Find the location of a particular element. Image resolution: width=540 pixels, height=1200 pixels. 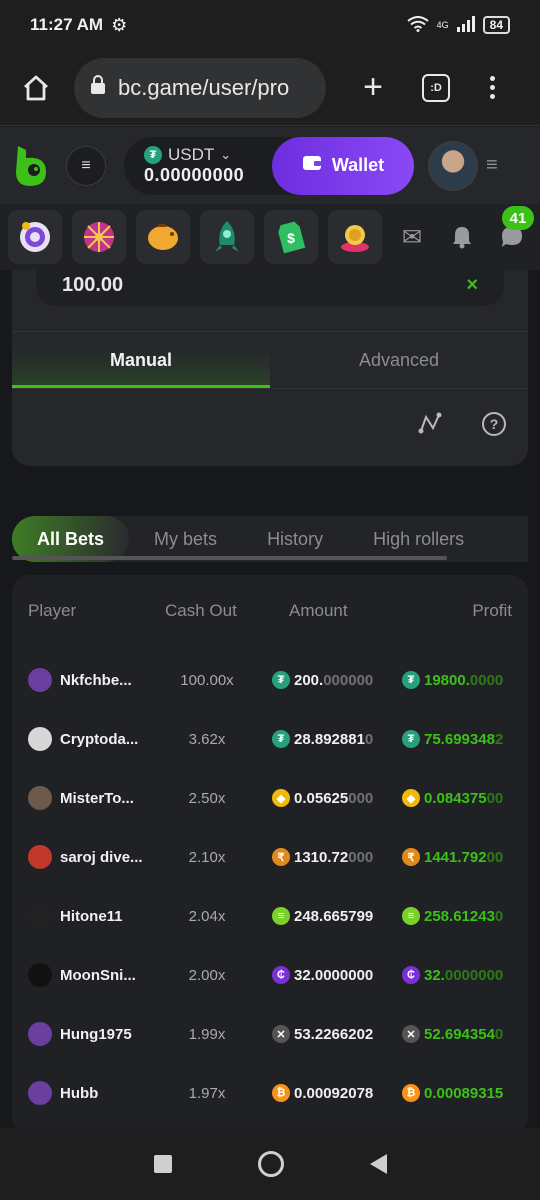

amount-value: 248.665799 is located at coordinates (334, 916).